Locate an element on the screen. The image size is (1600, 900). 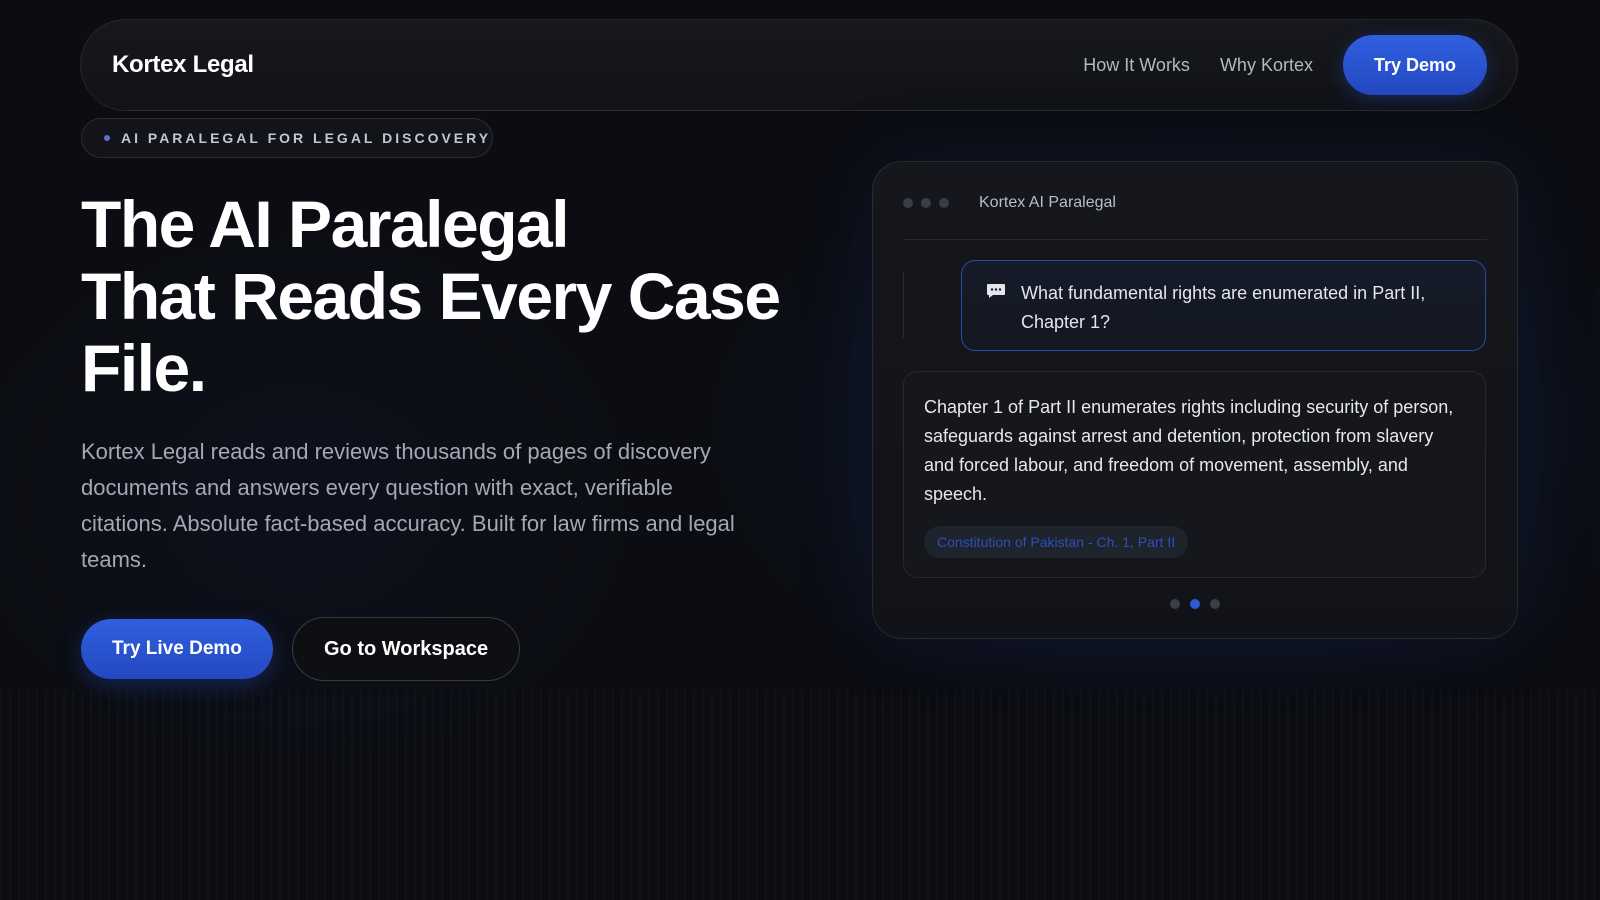
go-to-workspace-button: Go to Workspace is located at coordinates (406, 649).